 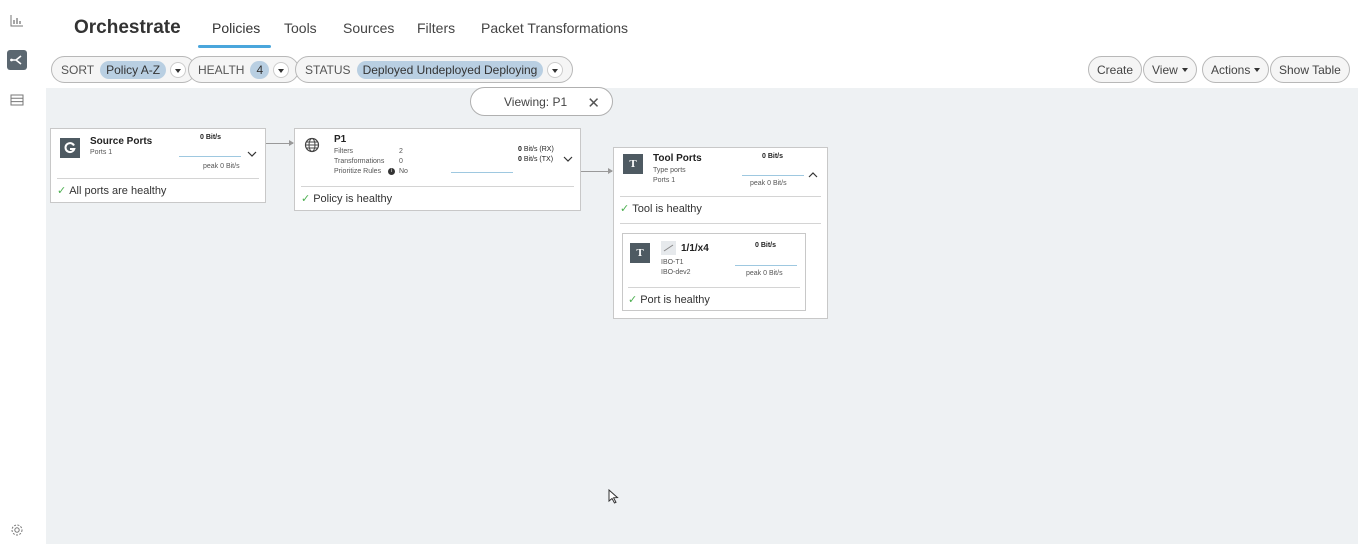 I want to click on policy-health: ✓ Policy is healthy, so click(x=346, y=198).